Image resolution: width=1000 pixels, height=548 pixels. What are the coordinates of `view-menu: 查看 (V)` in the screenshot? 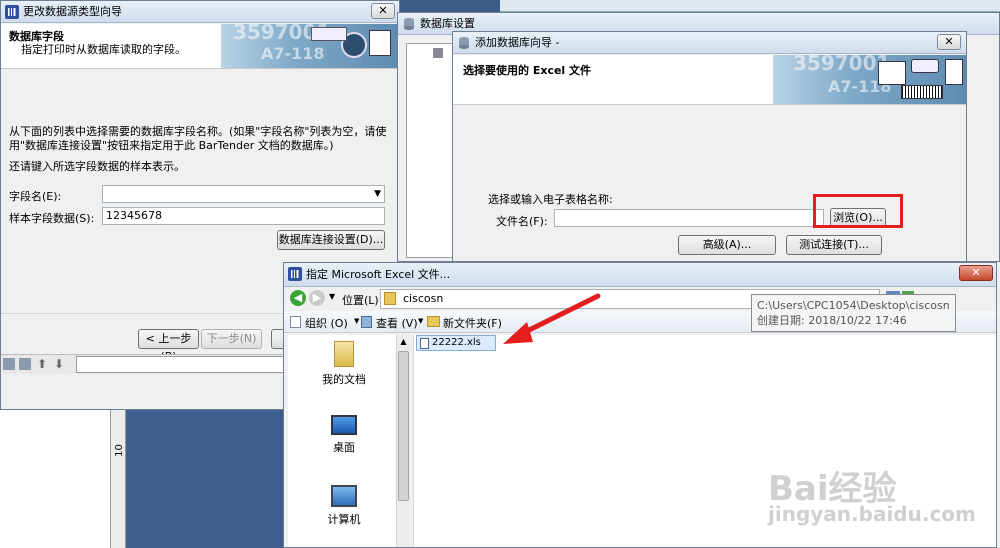 It's located at (397, 323).